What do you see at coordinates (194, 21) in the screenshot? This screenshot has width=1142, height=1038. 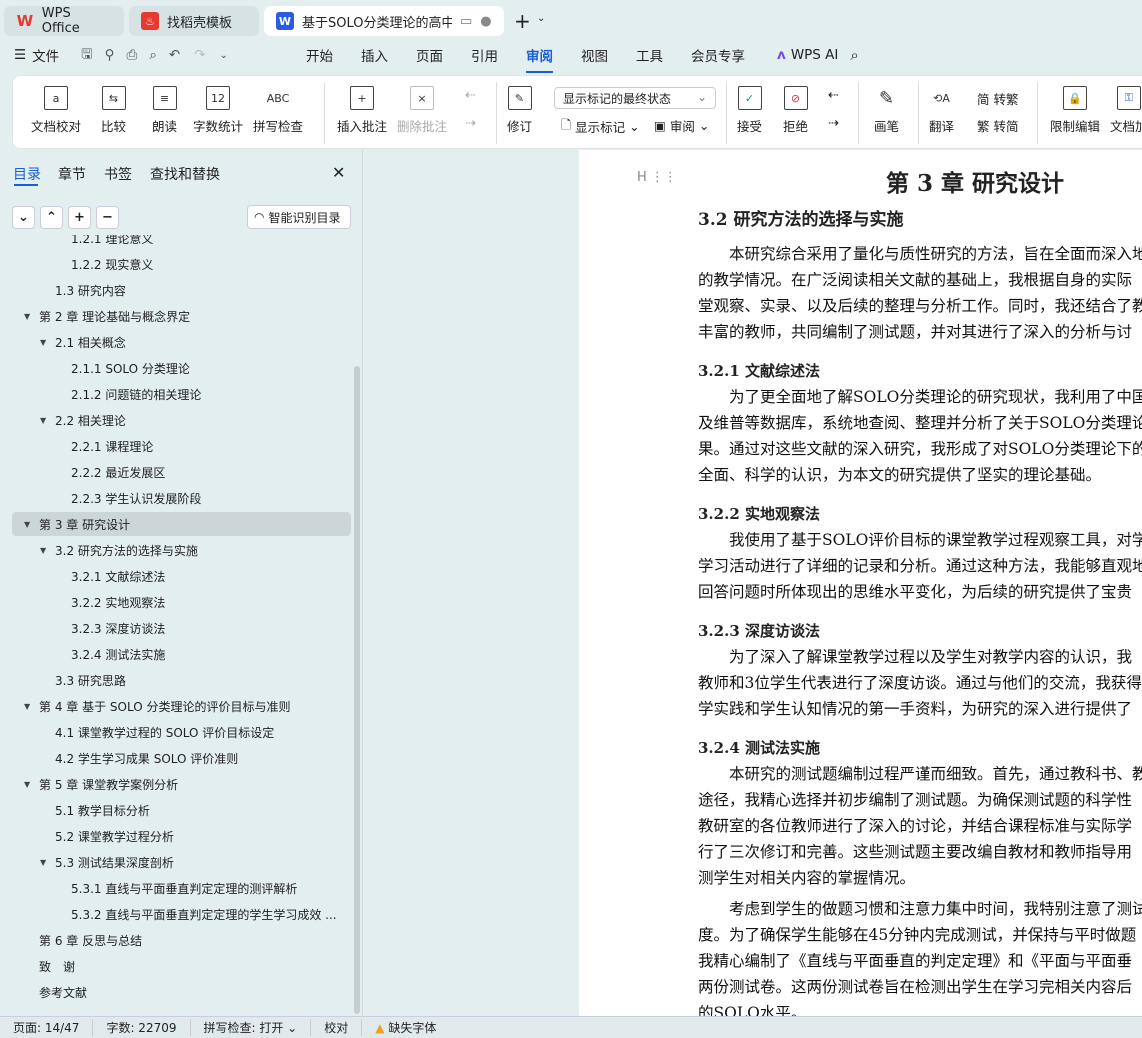 I see `tab-template: ♨ 找稻壳模板` at bounding box center [194, 21].